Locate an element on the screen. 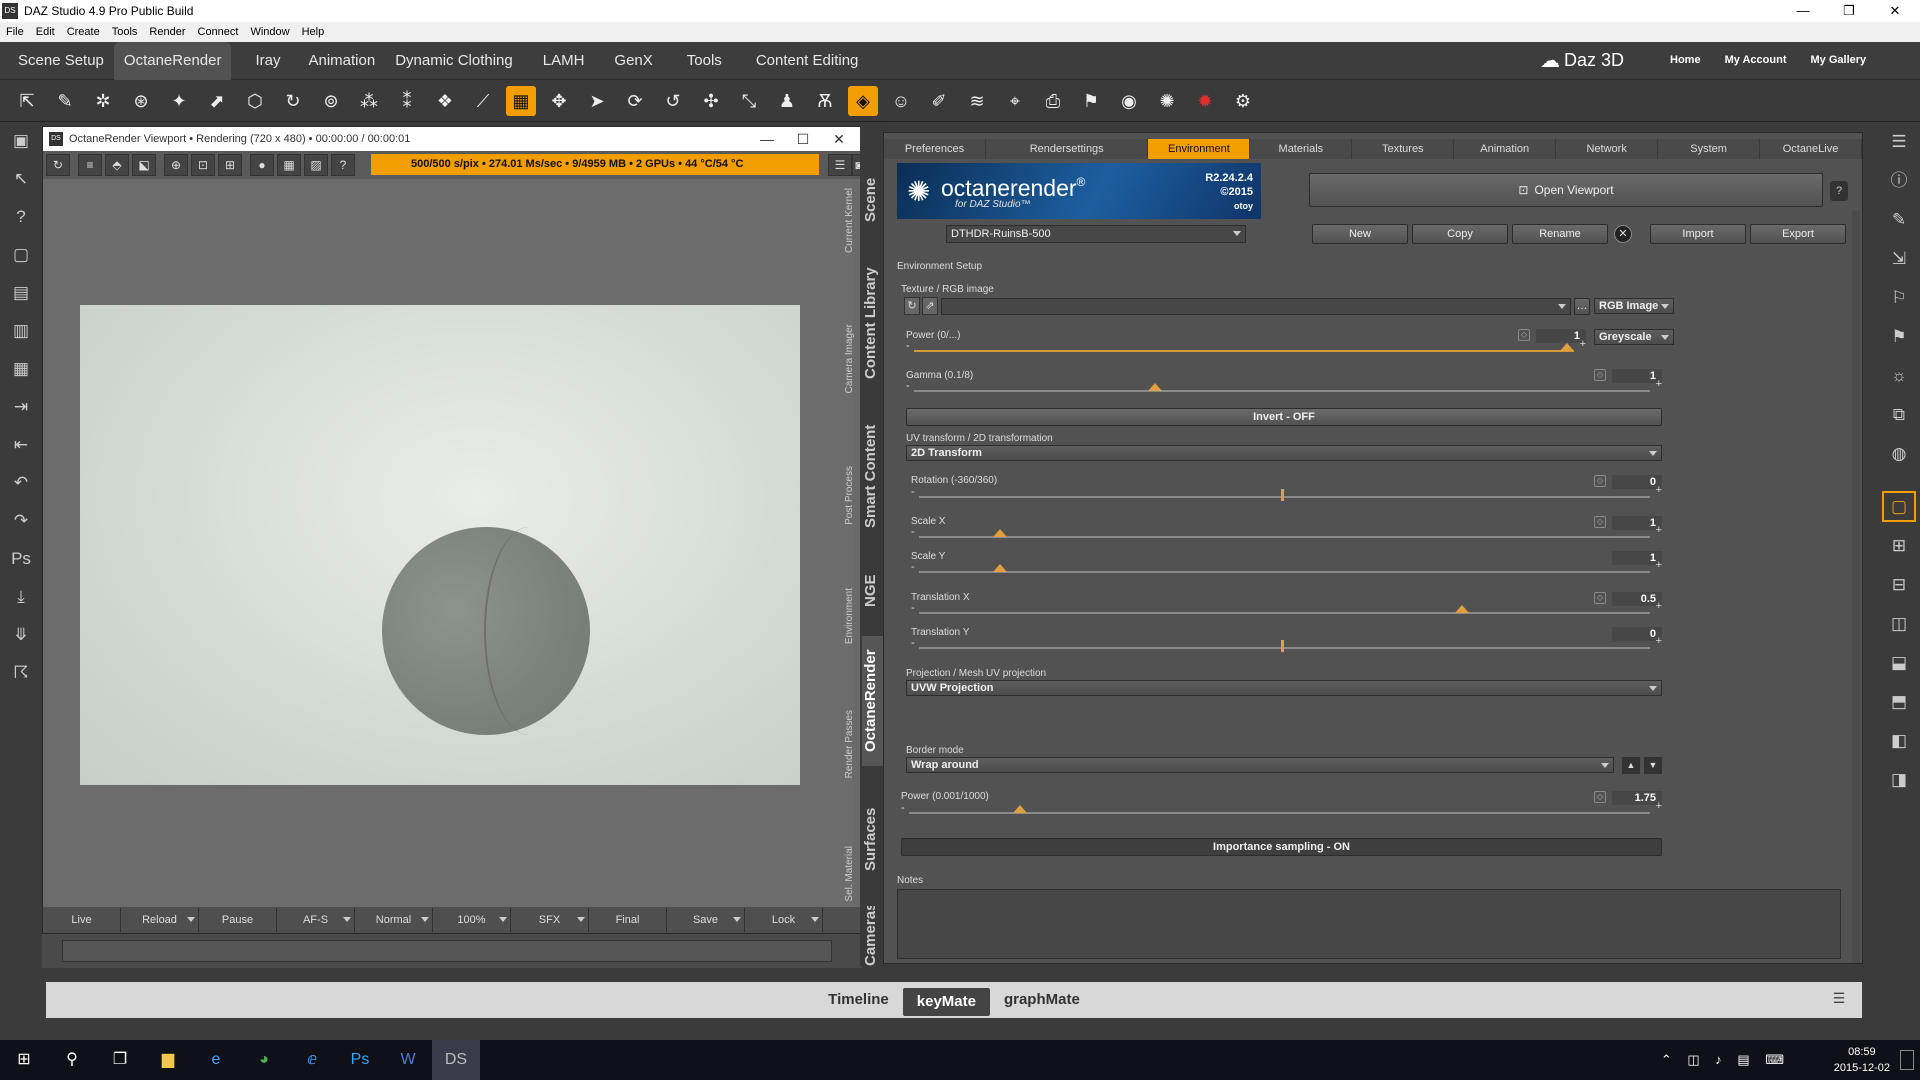 The image size is (1920, 1080). globe-icon: ◍ is located at coordinates (1899, 453).